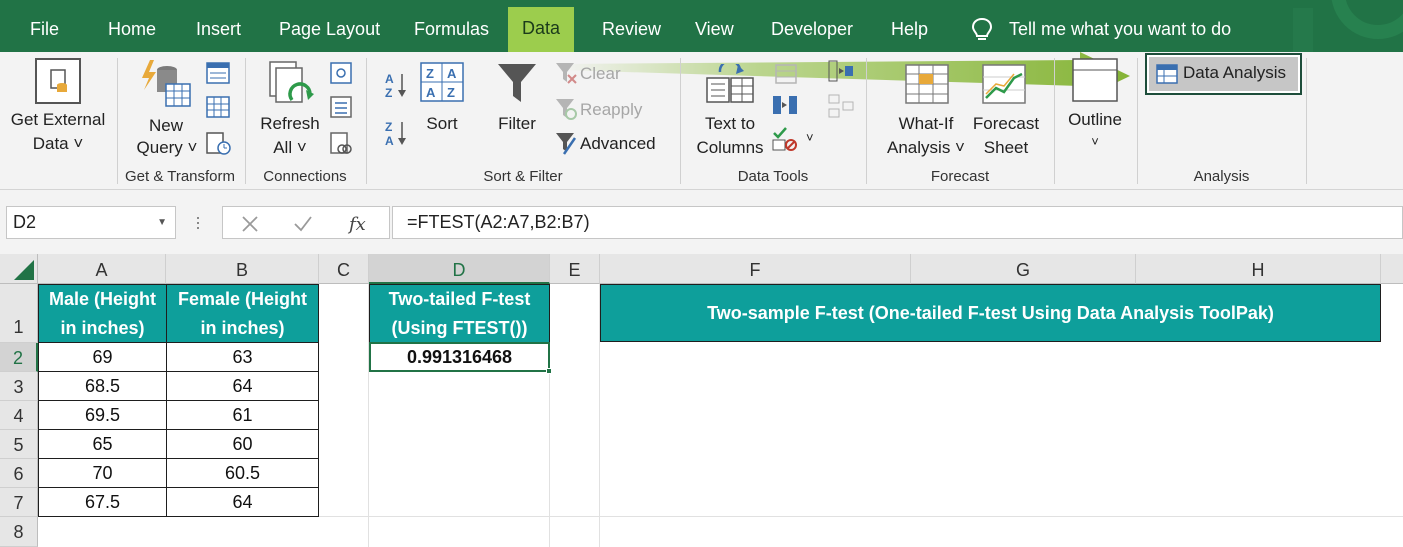 This screenshot has width=1403, height=547. What do you see at coordinates (242, 357) in the screenshot?
I see `cell-b2: 63` at bounding box center [242, 357].